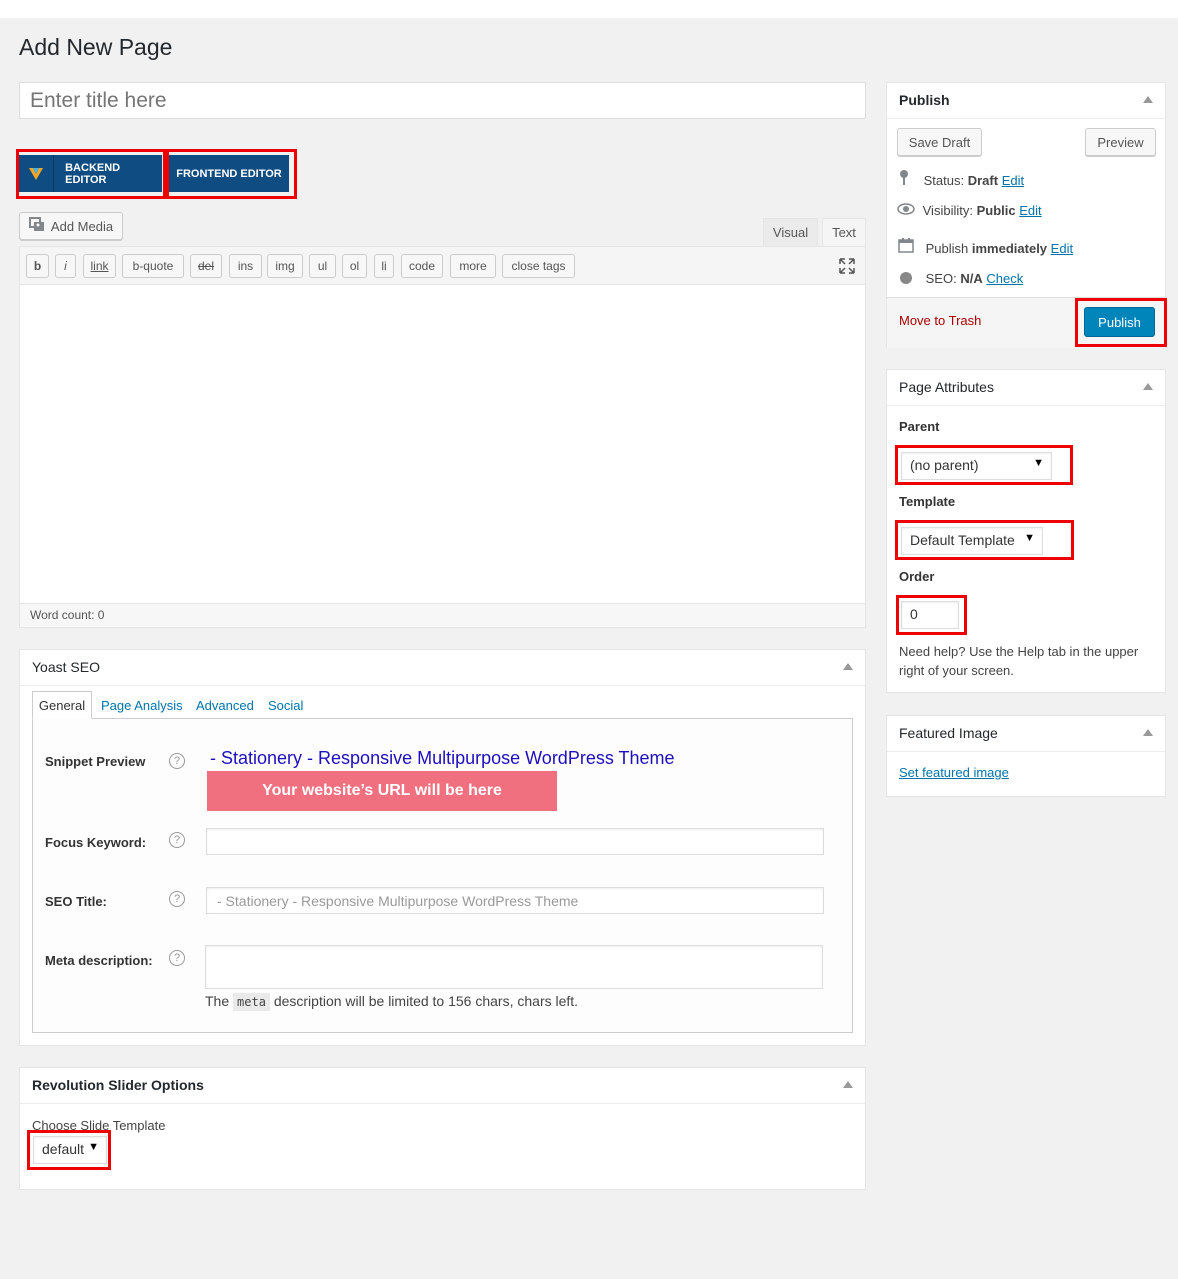  What do you see at coordinates (1120, 142) in the screenshot?
I see `preview-button: Preview` at bounding box center [1120, 142].